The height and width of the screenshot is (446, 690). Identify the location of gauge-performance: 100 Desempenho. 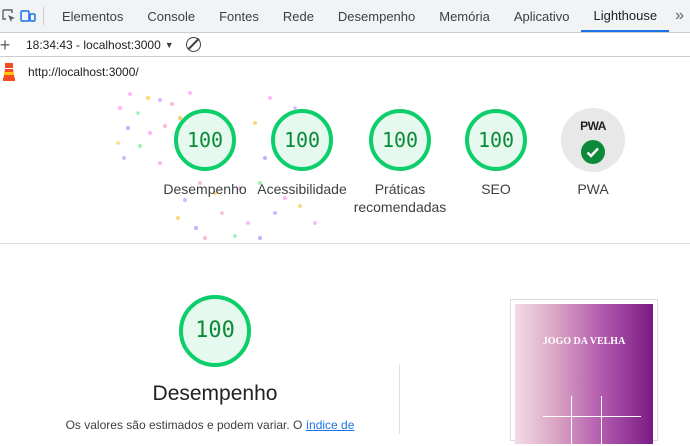
(205, 153).